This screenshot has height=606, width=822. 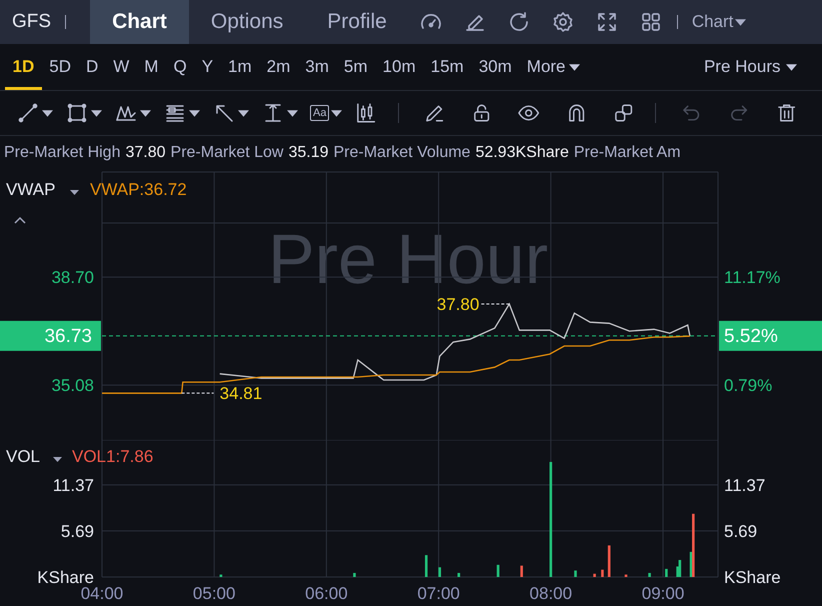 I want to click on line-tool-icon, so click(x=28, y=113).